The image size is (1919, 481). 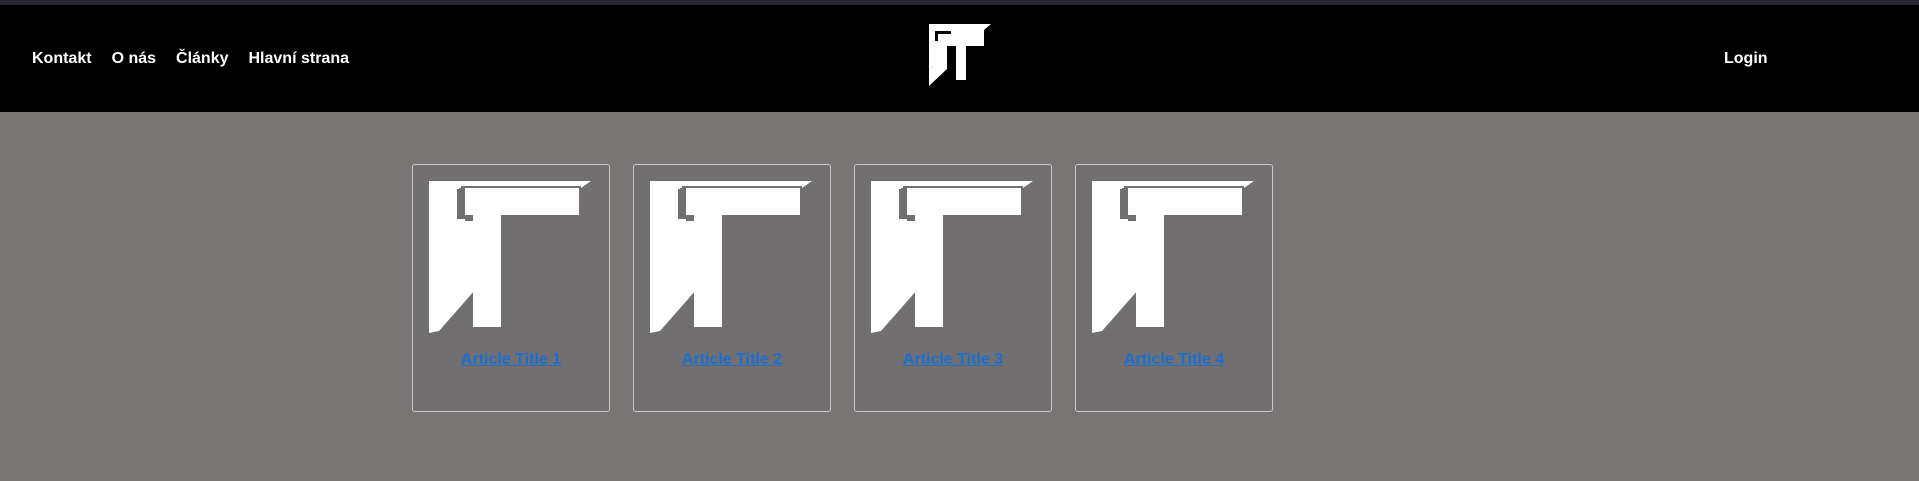 I want to click on article-title-link: Article Title 2, so click(x=732, y=360).